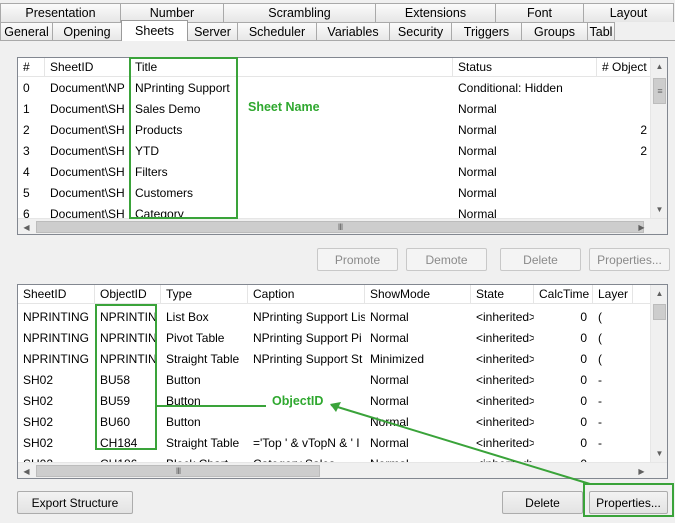 This screenshot has width=675, height=523. What do you see at coordinates (154, 30) in the screenshot?
I see `tab-sheets: Sheets` at bounding box center [154, 30].